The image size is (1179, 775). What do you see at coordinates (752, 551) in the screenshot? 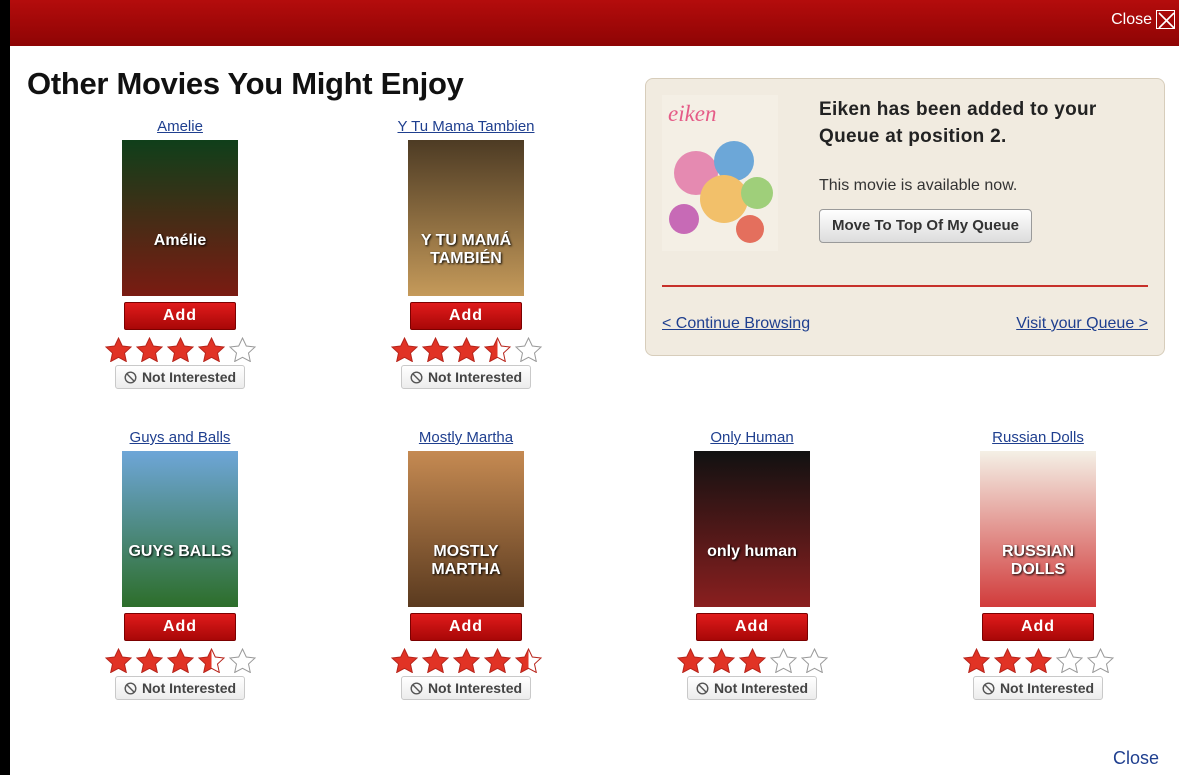
I see `poster-title: only human` at bounding box center [752, 551].